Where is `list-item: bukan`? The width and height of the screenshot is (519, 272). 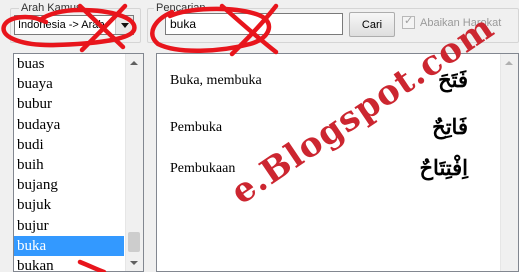 list-item: bukan is located at coordinates (69, 263).